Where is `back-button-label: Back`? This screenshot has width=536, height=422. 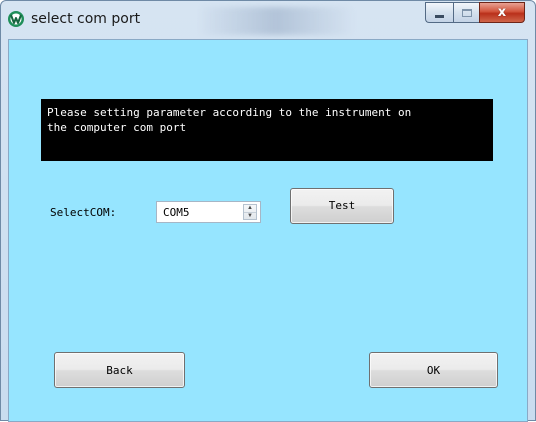
back-button-label: Back is located at coordinates (119, 370).